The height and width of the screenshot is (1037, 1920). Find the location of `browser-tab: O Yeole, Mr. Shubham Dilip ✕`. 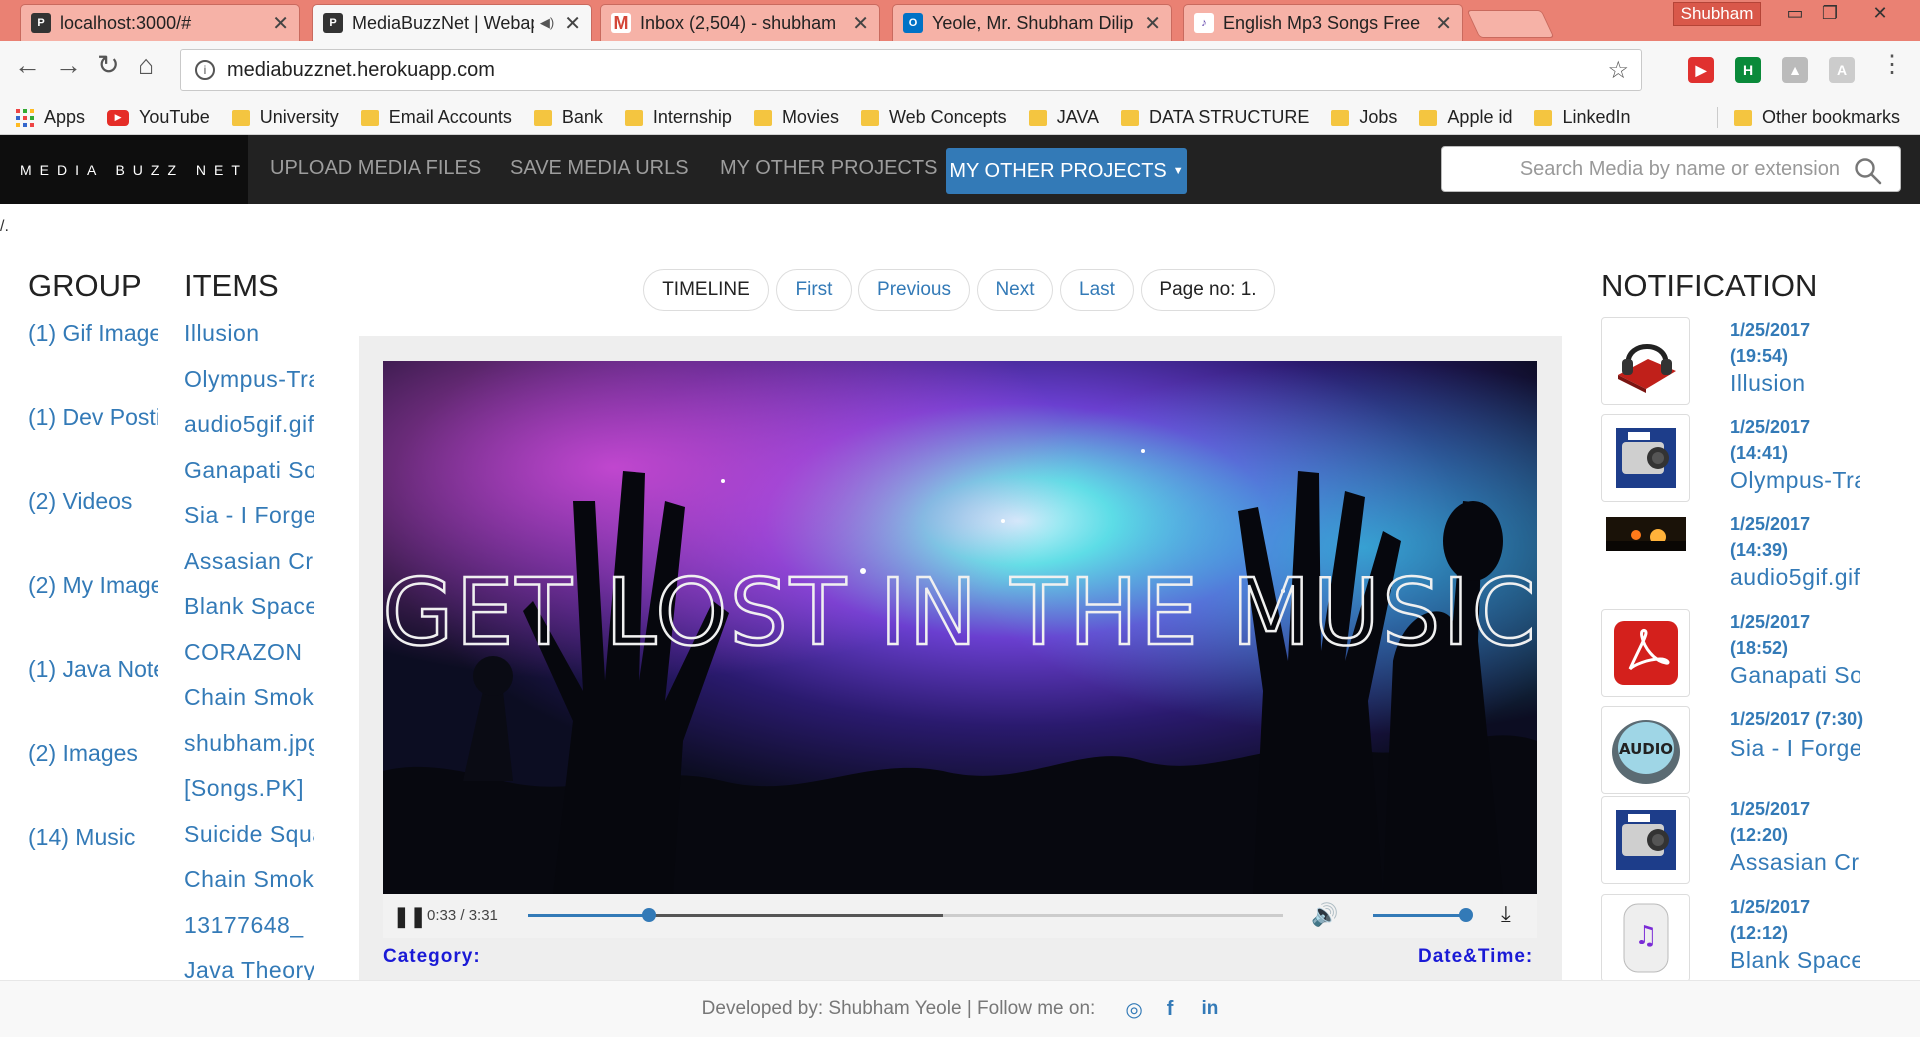

browser-tab: O Yeole, Mr. Shubham Dilip ✕ is located at coordinates (1032, 22).